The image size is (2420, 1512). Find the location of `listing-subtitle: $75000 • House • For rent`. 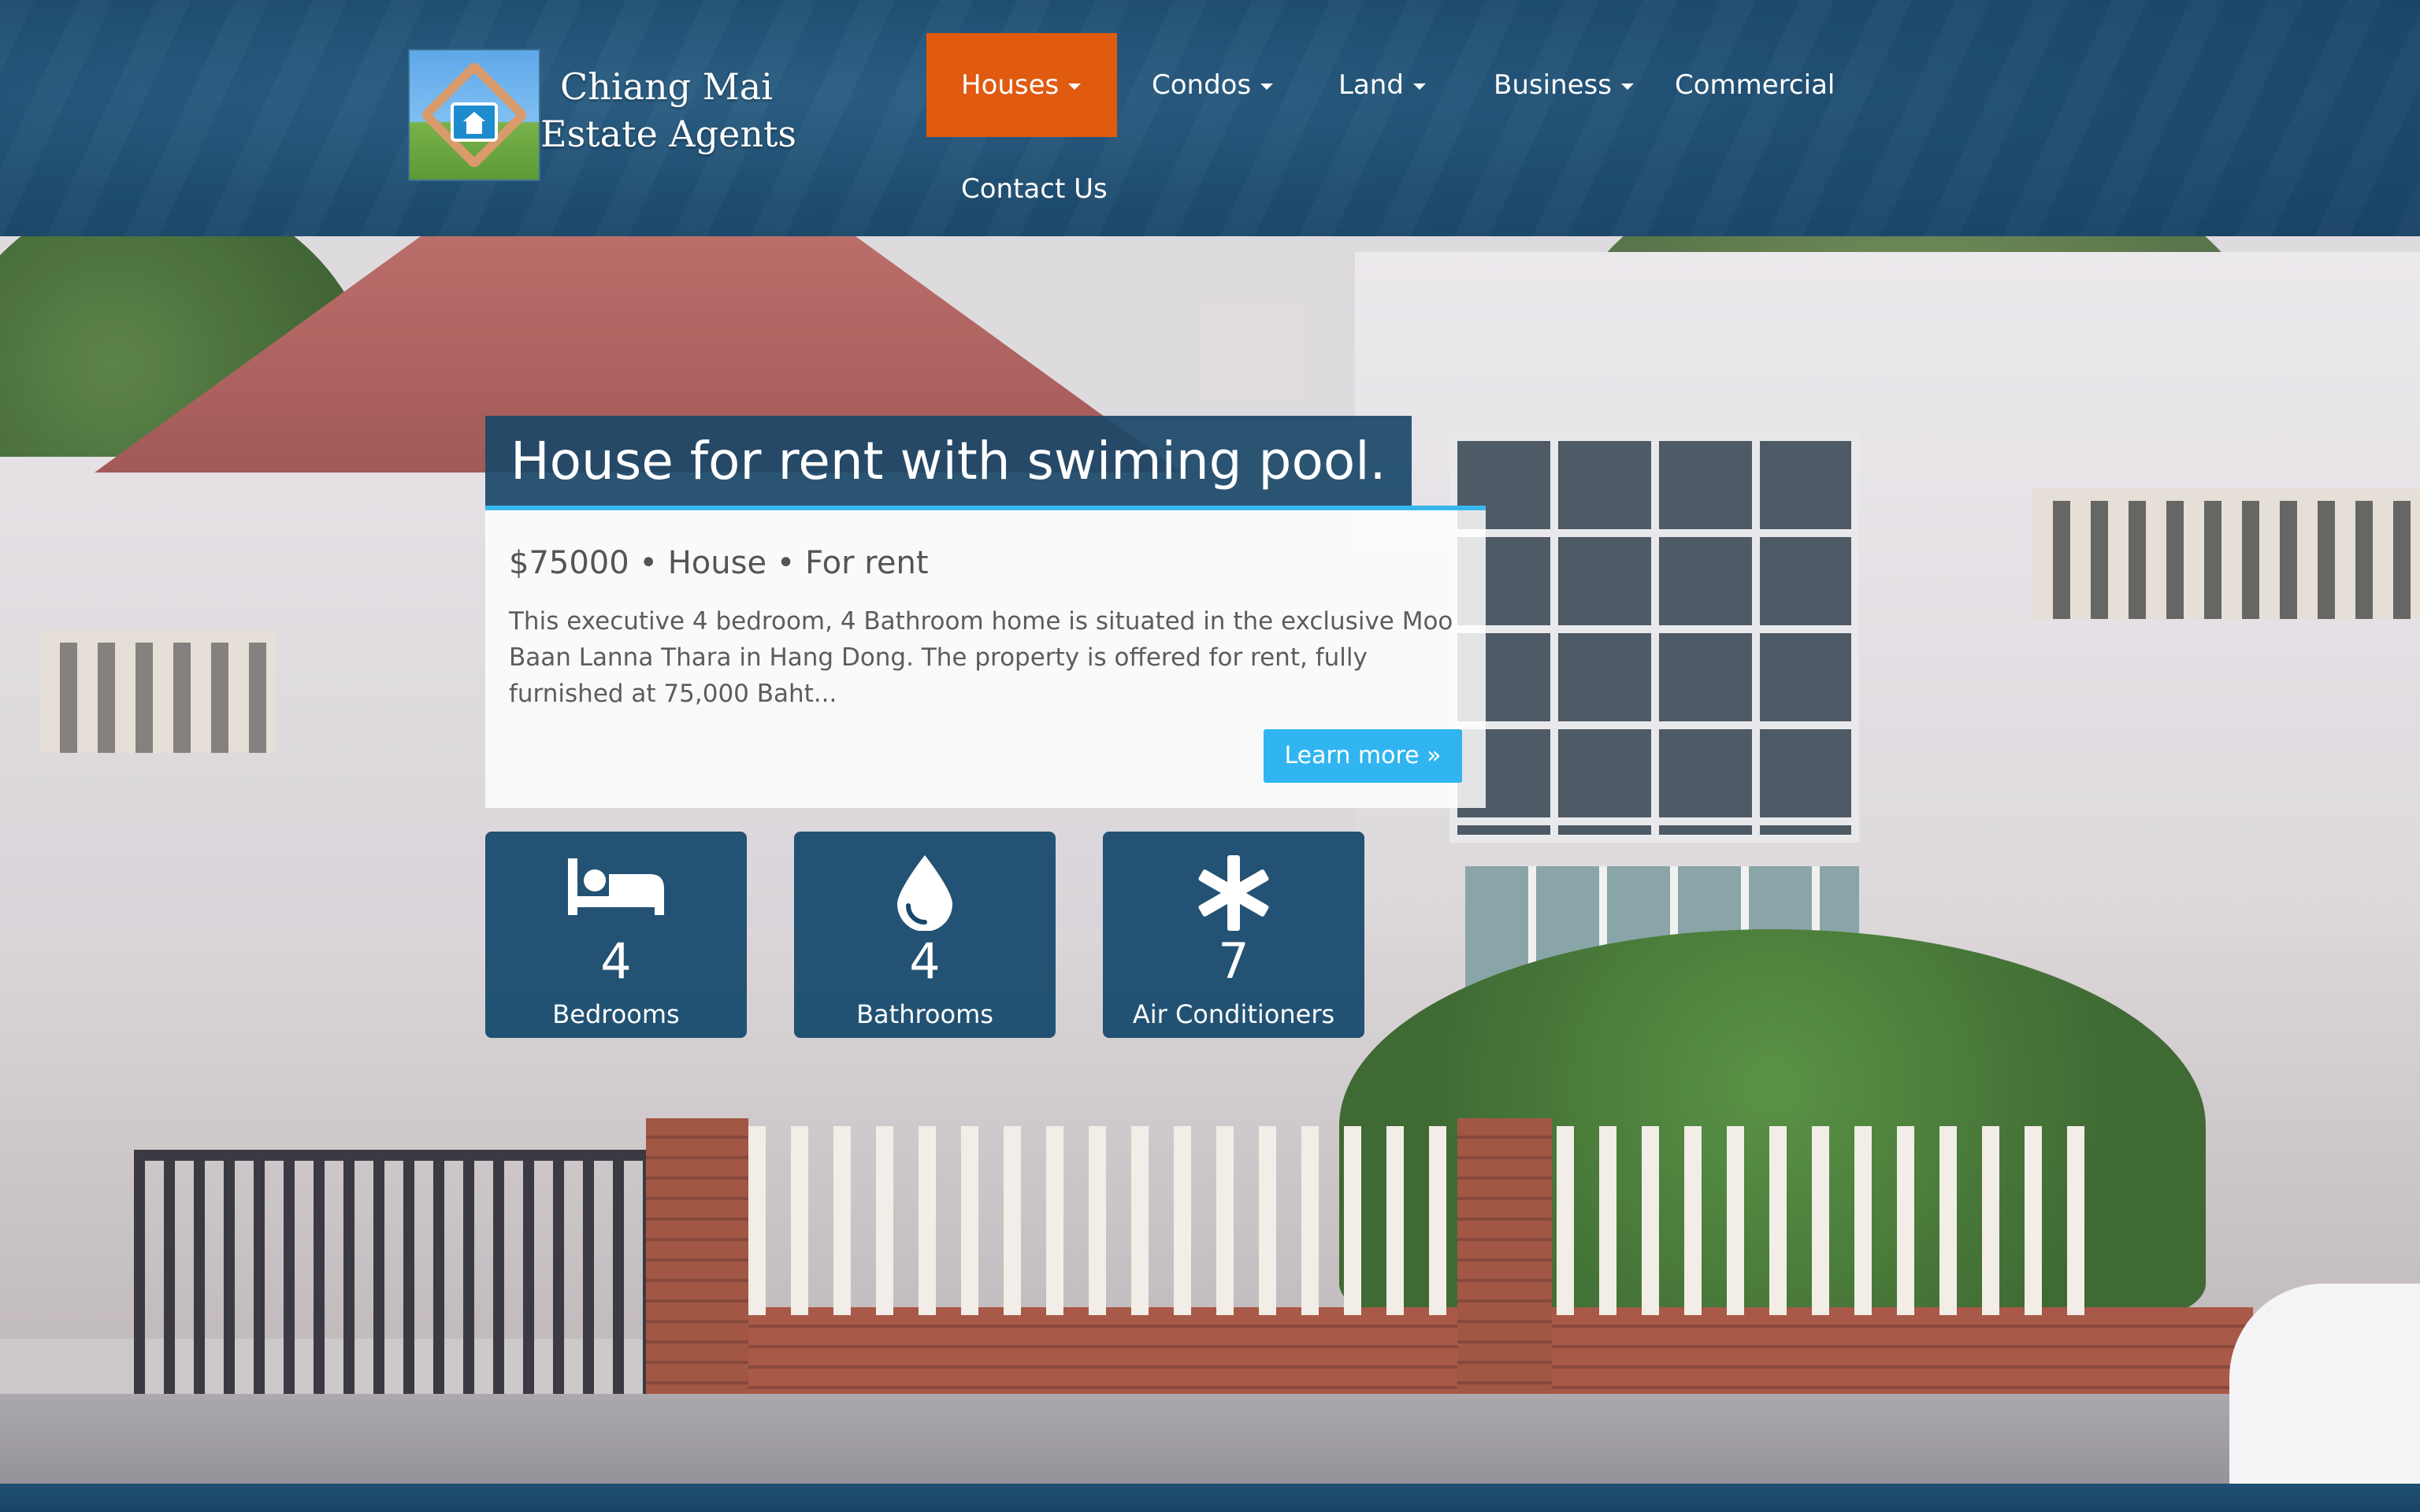

listing-subtitle: $75000 • House • For rent is located at coordinates (719, 563).